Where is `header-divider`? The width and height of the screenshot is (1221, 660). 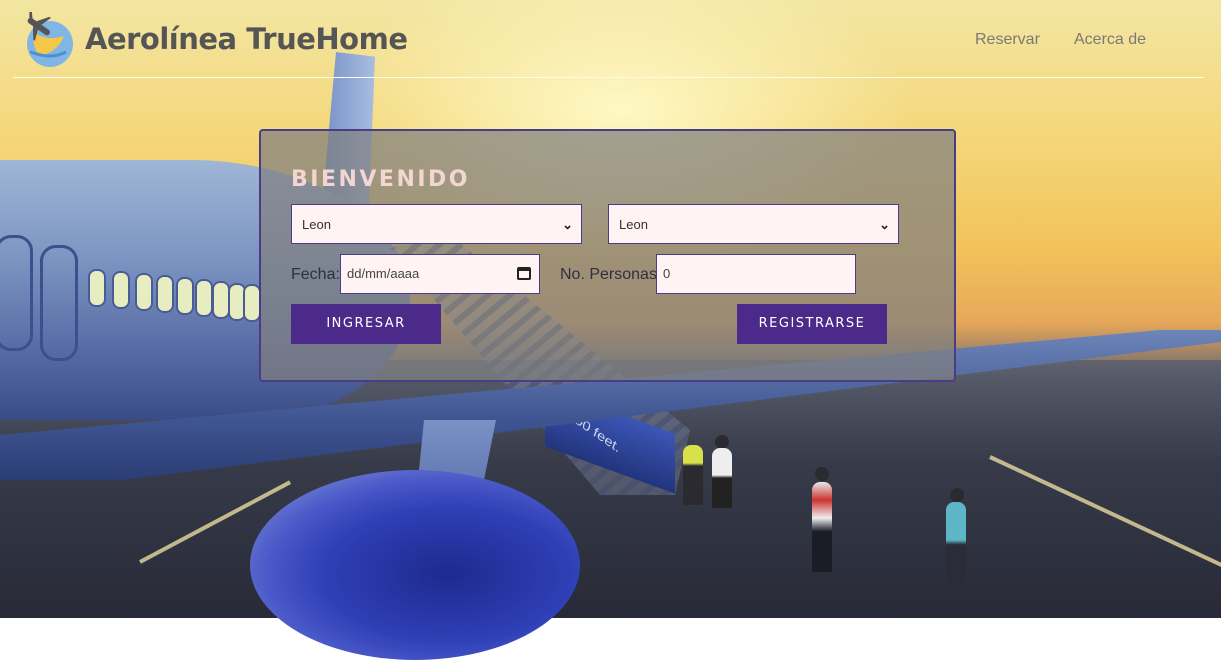 header-divider is located at coordinates (608, 77).